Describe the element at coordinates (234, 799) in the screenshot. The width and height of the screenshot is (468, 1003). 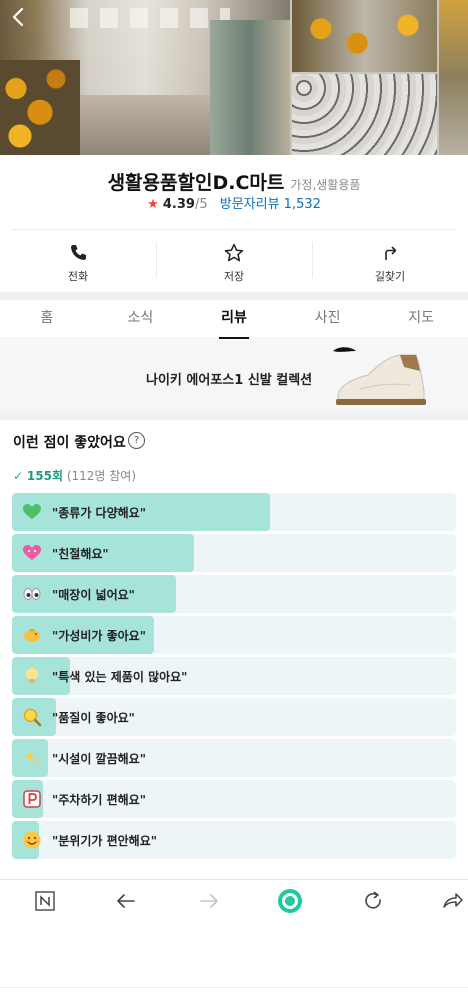
I see `keyword-item: "주차하기 편해요"` at that location.